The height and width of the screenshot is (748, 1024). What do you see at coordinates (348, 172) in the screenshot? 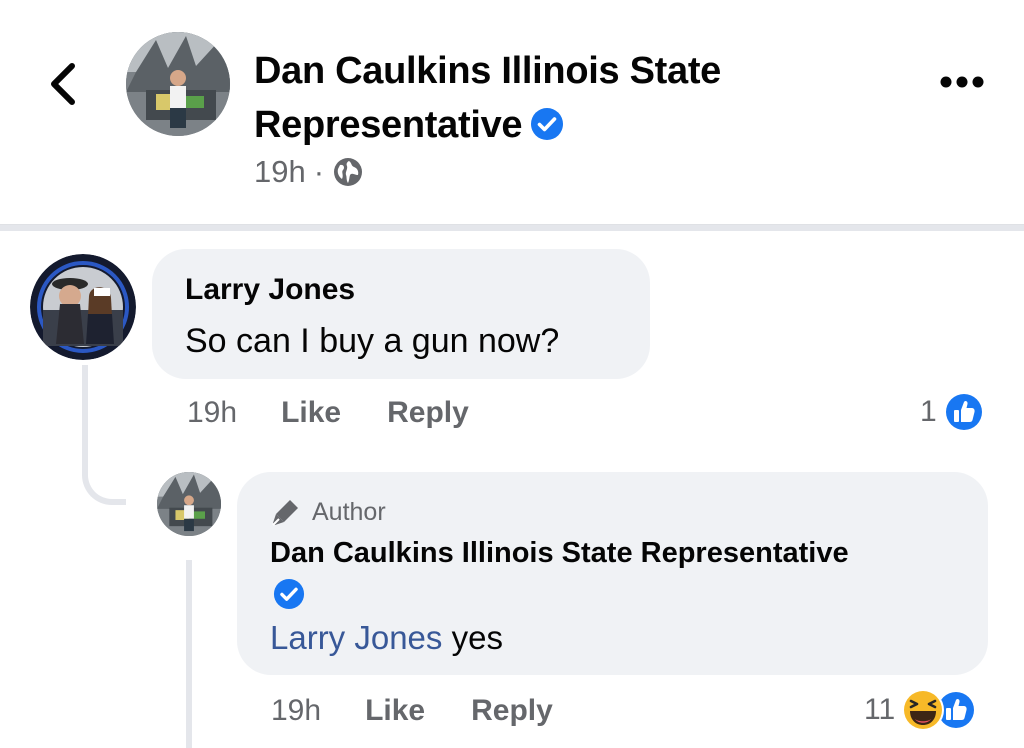
I see `globe-icon` at bounding box center [348, 172].